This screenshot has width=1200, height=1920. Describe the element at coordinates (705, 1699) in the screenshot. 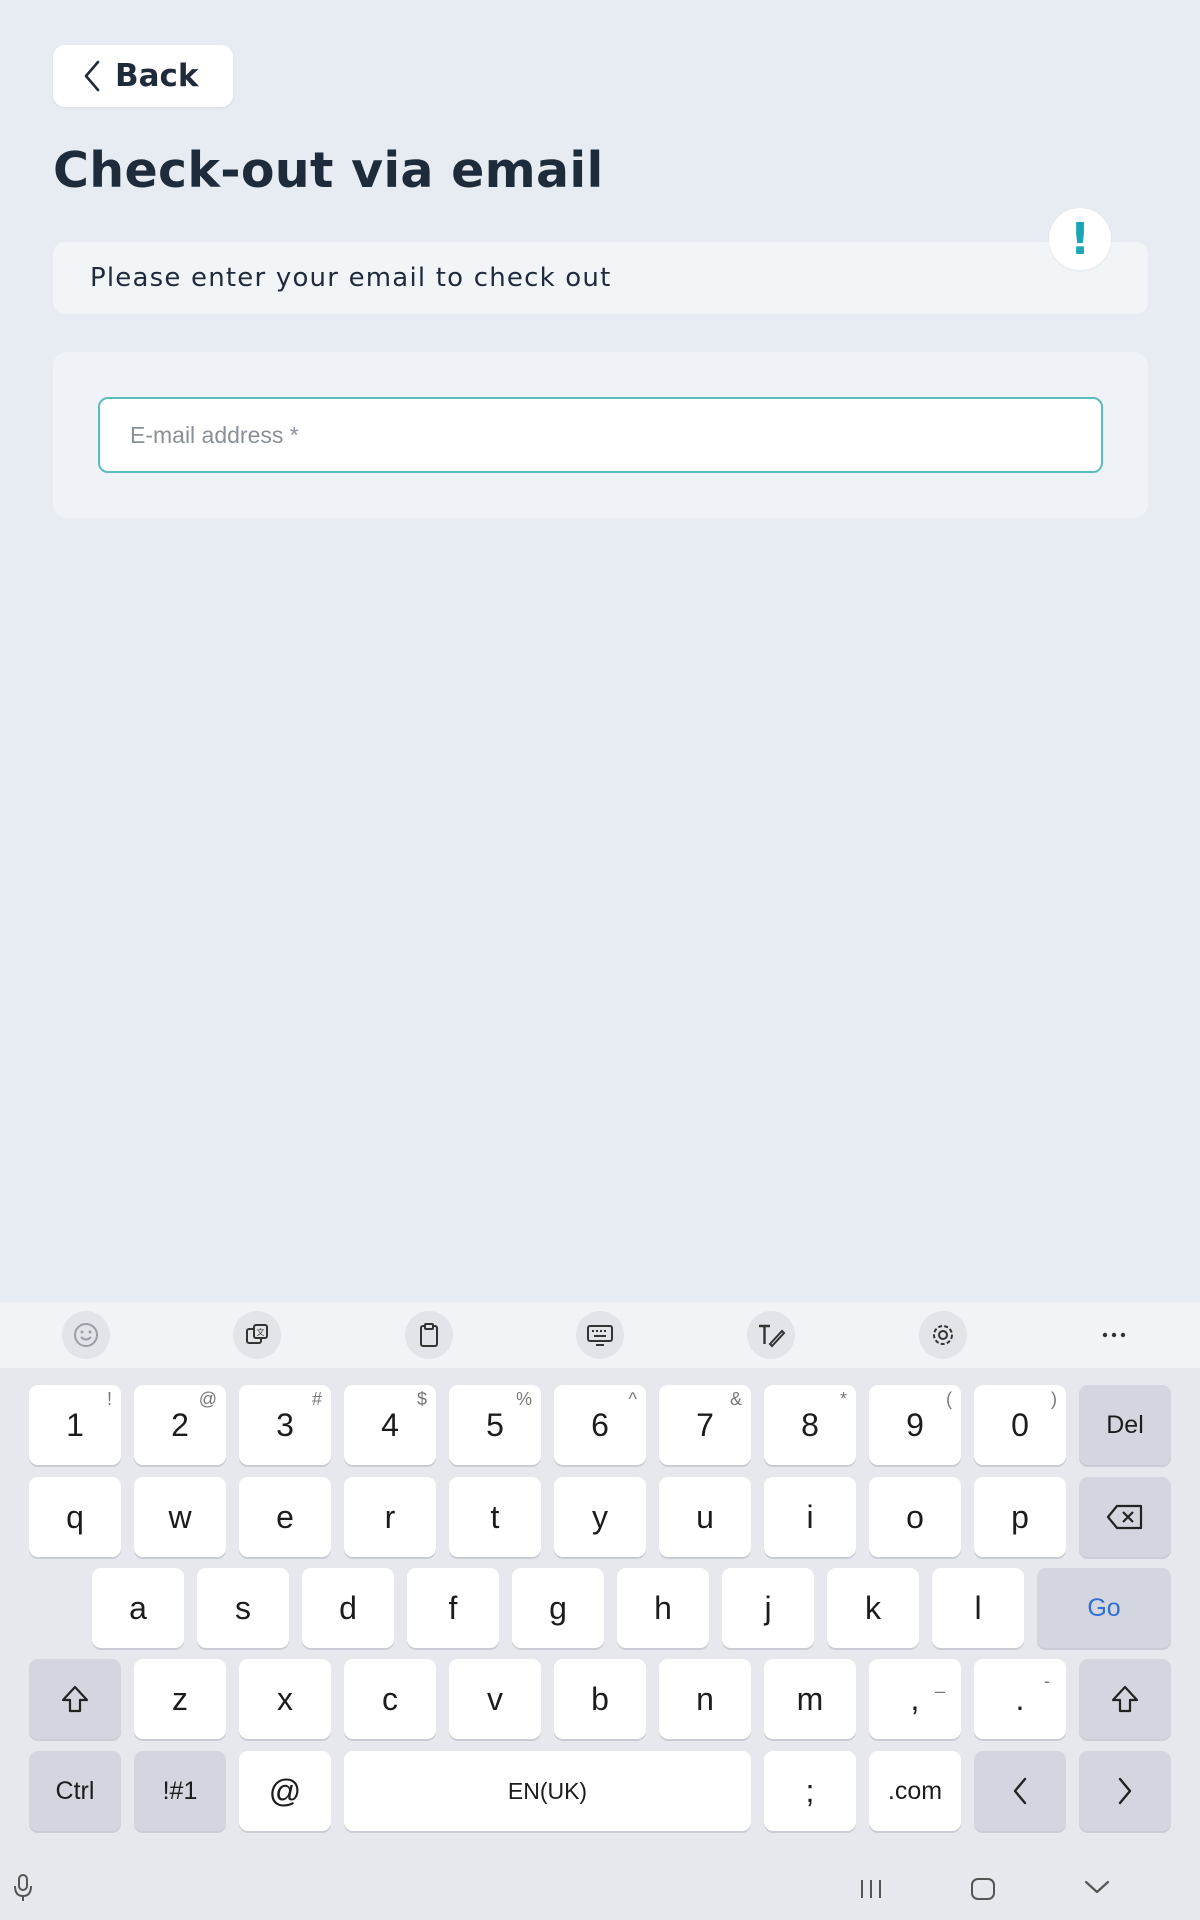

I see `key-n: n` at that location.